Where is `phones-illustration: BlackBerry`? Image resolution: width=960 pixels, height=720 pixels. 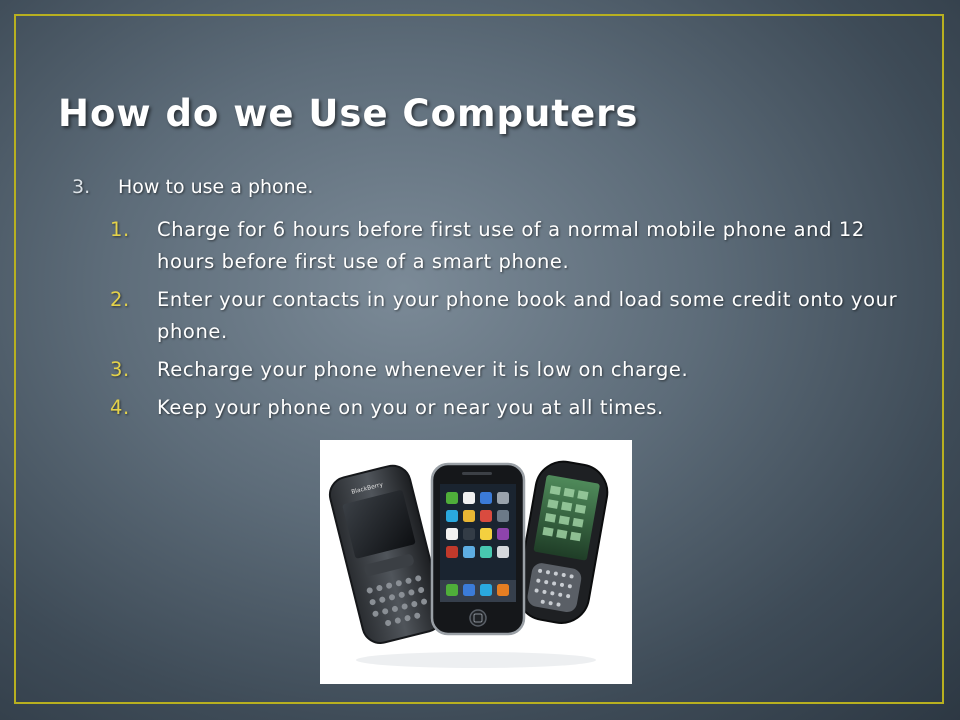
phones-illustration: BlackBerry is located at coordinates (468, 564).